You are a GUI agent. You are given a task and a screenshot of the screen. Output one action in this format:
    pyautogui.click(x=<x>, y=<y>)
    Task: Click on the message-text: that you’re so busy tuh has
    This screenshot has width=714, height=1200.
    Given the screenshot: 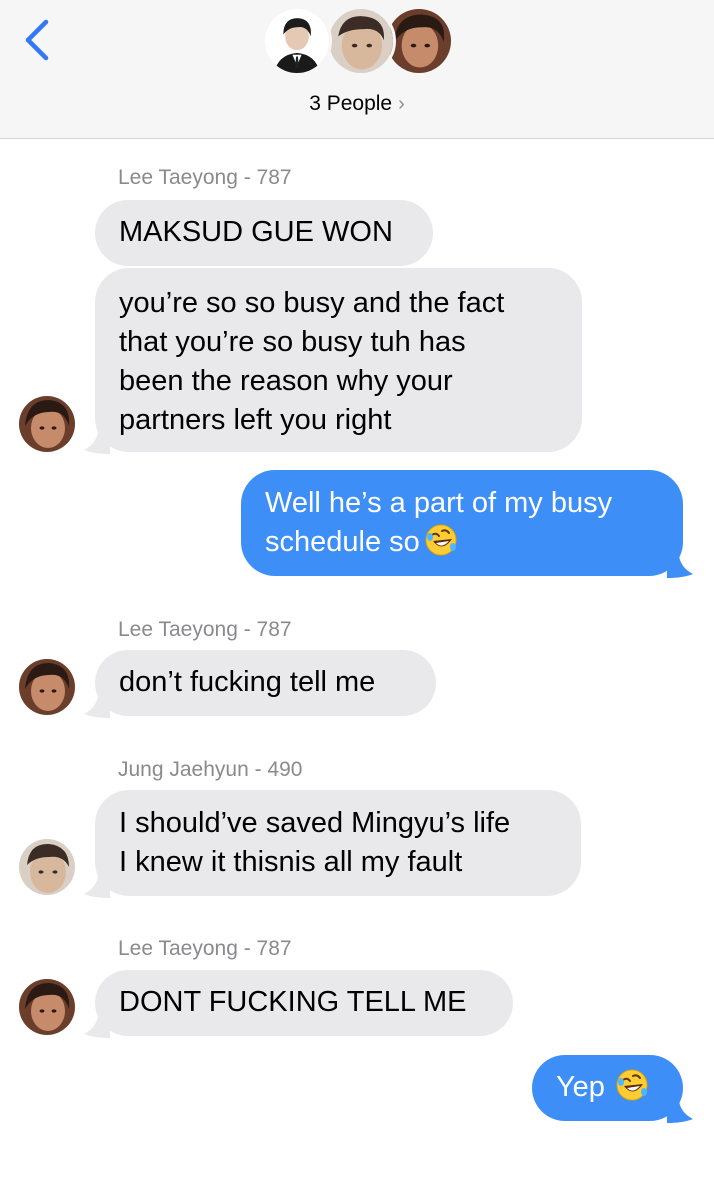 What is the action you would take?
    pyautogui.click(x=292, y=342)
    